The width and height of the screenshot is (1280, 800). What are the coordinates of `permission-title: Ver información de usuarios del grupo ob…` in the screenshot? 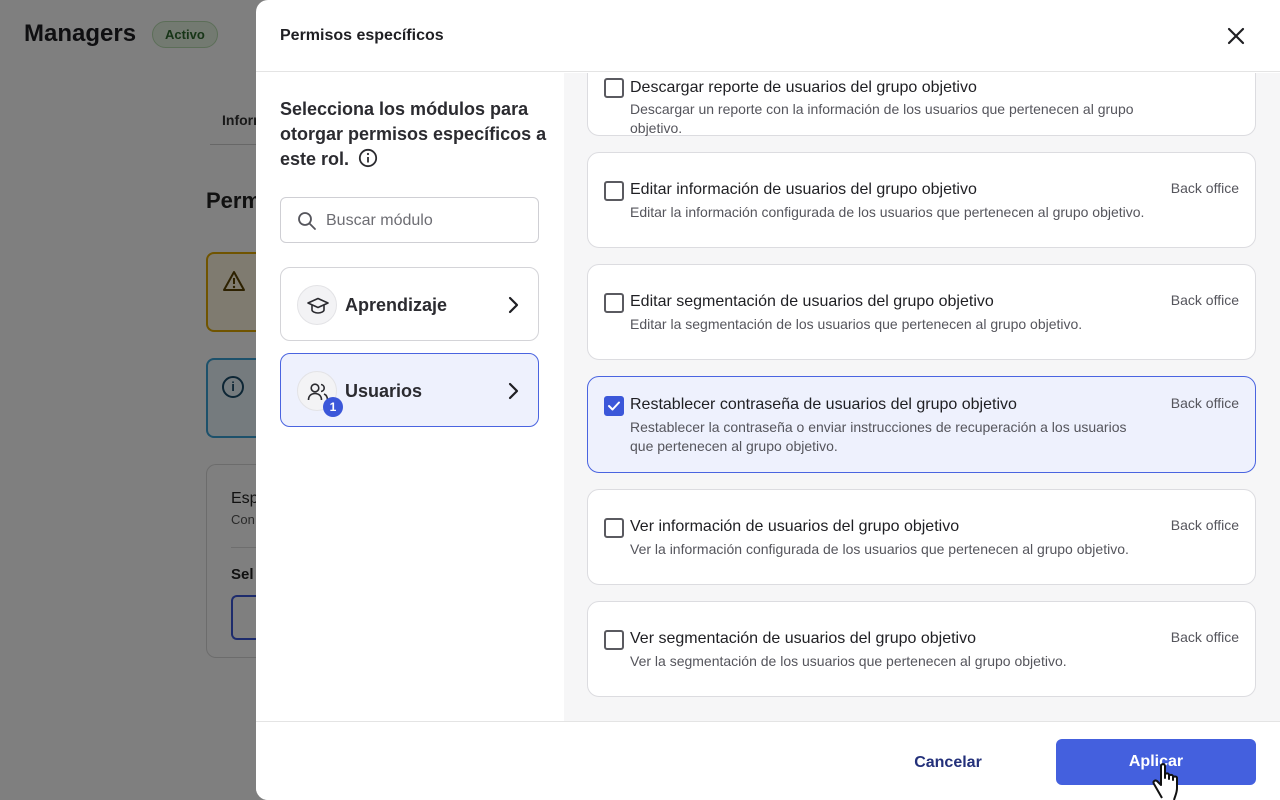 It's located at (795, 526).